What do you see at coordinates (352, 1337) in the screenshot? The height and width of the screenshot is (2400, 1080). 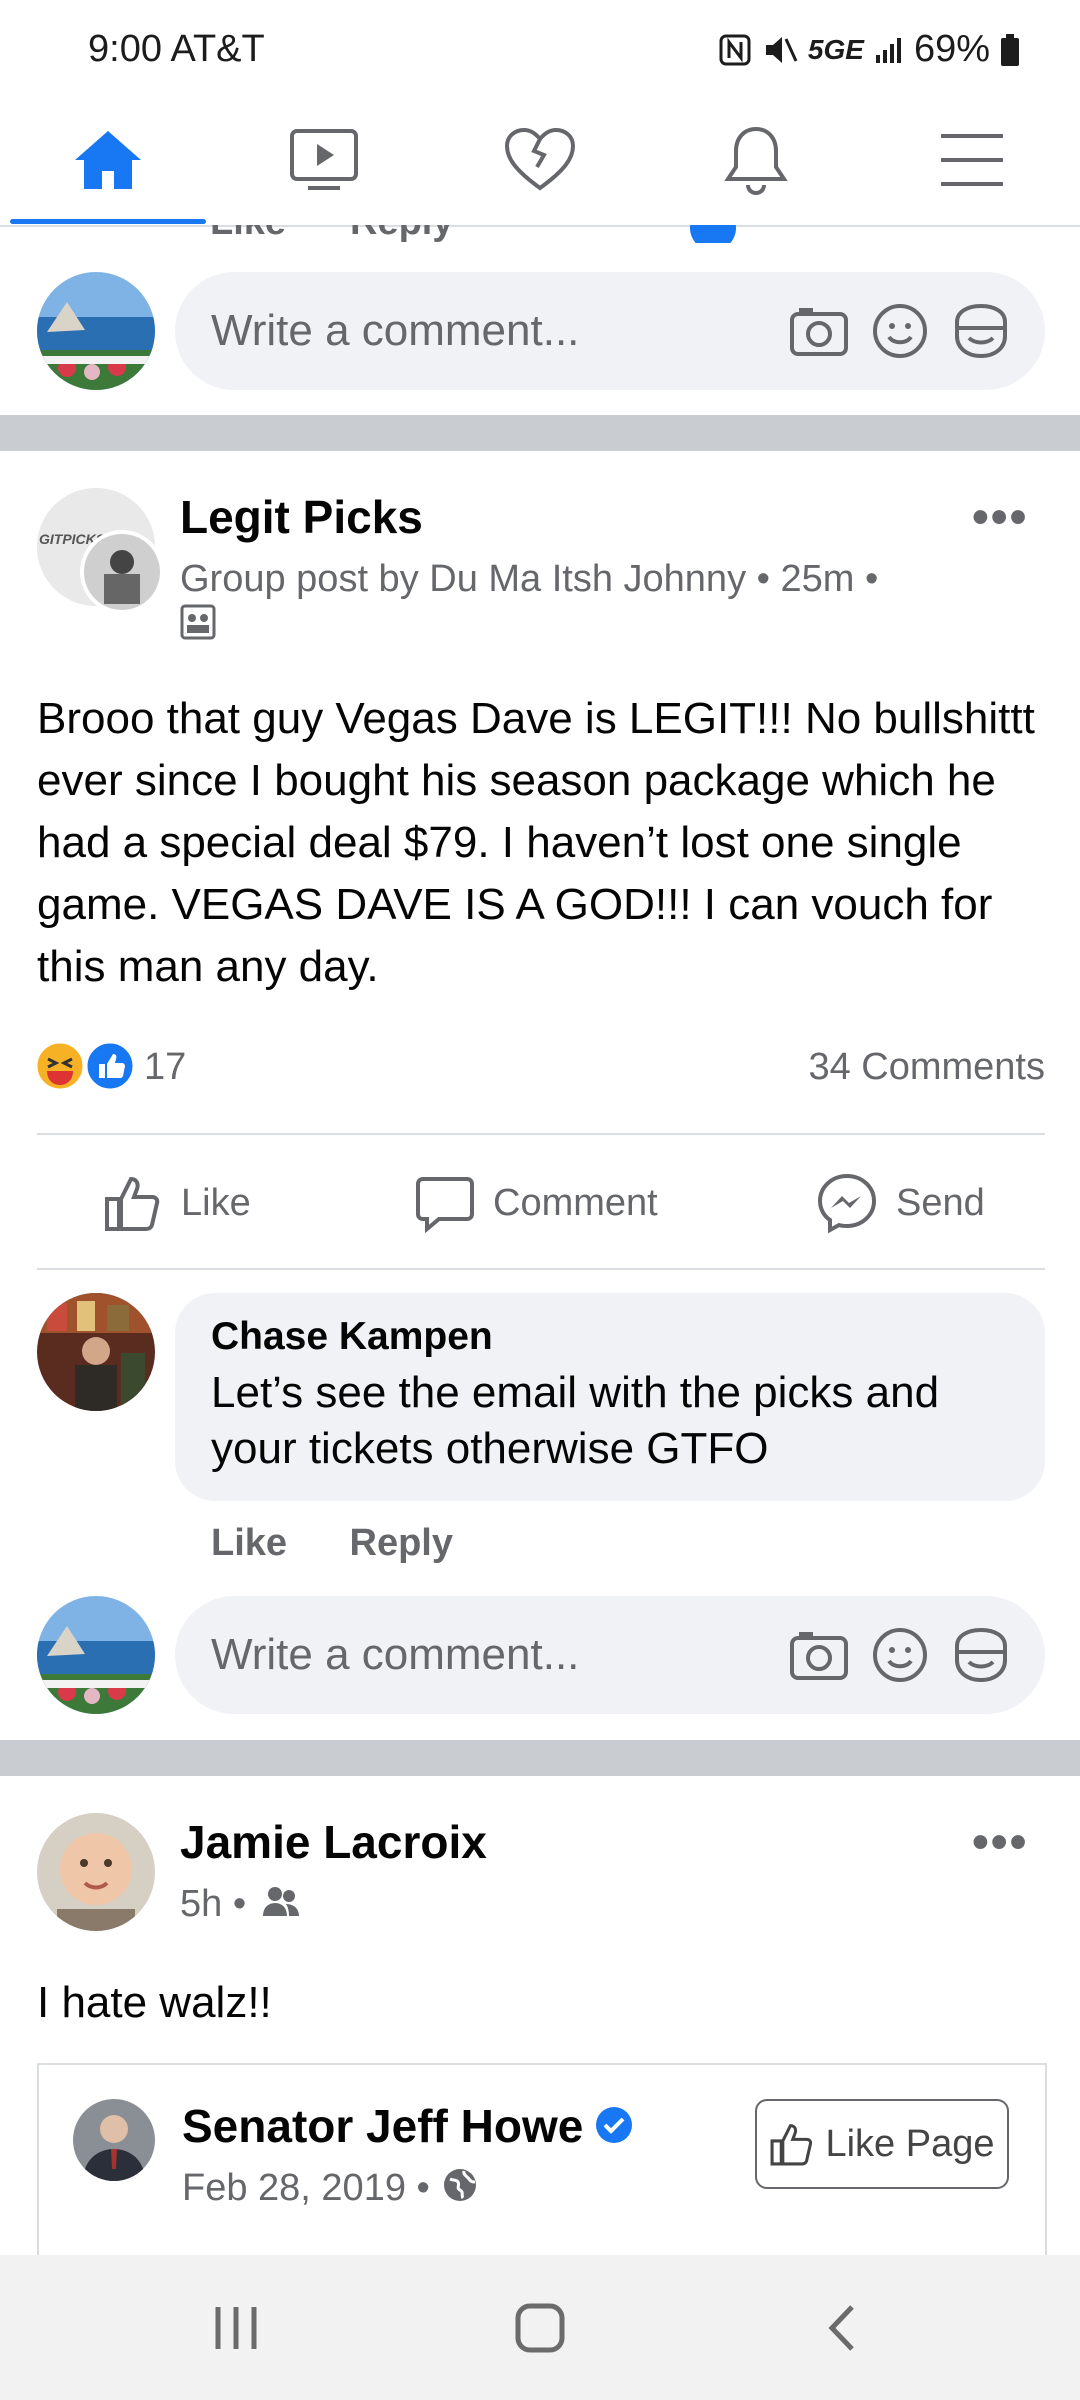 I see `comment-author: Chase Kampen` at bounding box center [352, 1337].